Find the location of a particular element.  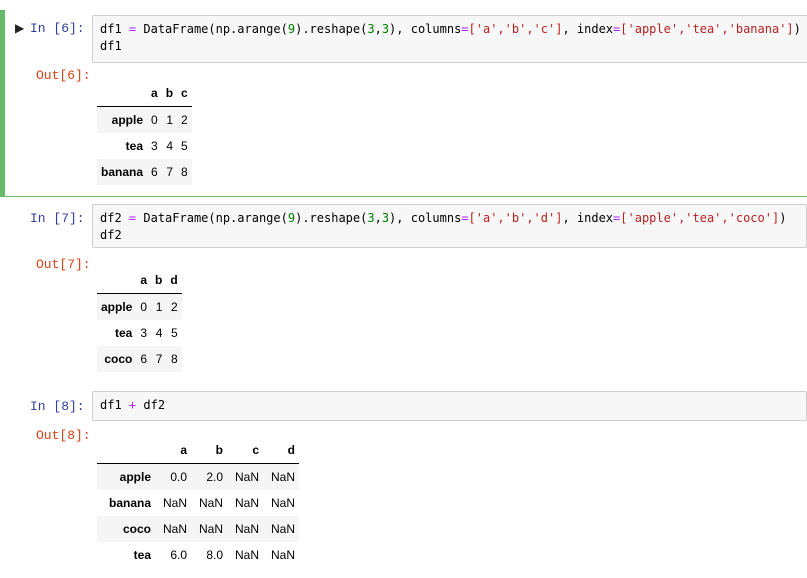

in-prompt: In [7]: is located at coordinates (57, 218).